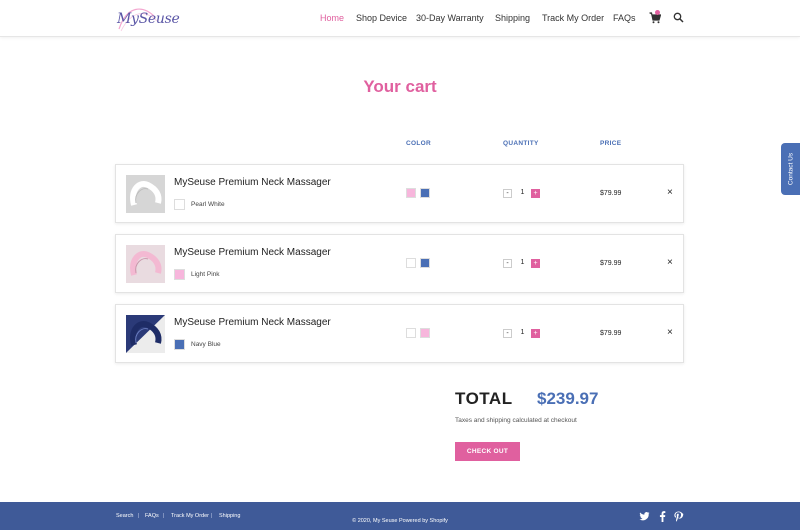 This screenshot has height=530, width=800. Describe the element at coordinates (624, 18) in the screenshot. I see `nav-faqs: FAQs` at that location.